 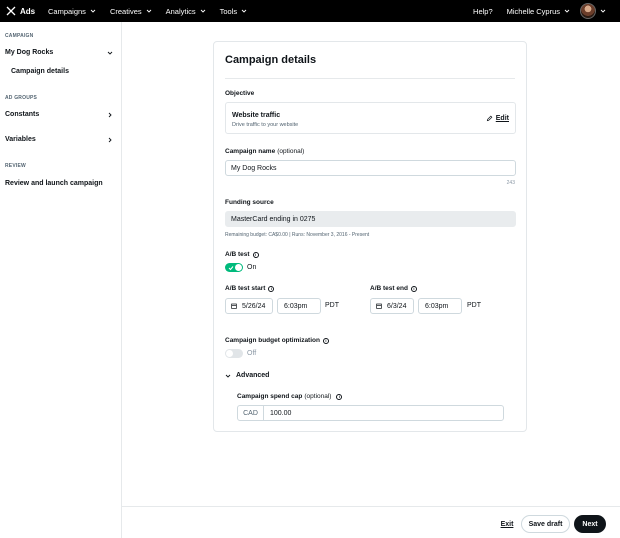 I want to click on ab-test-end-date-value: 6/3/24, so click(x=397, y=306).